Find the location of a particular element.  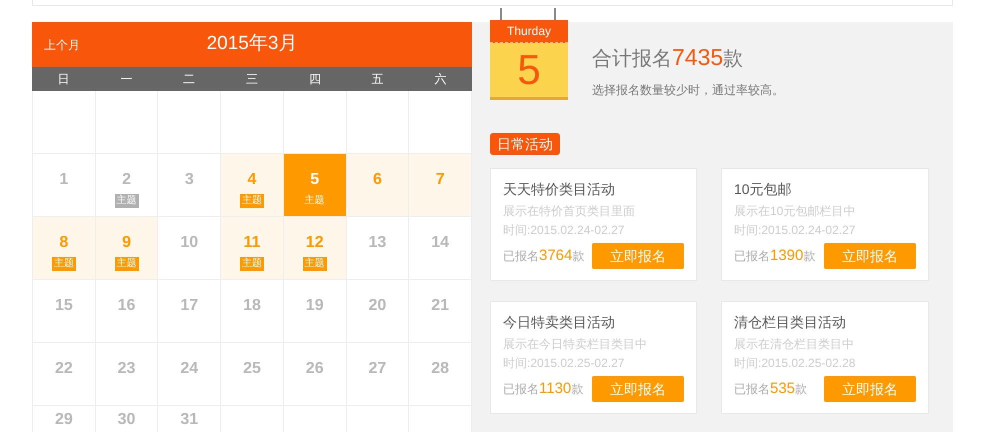

day-number: 25 is located at coordinates (252, 369).